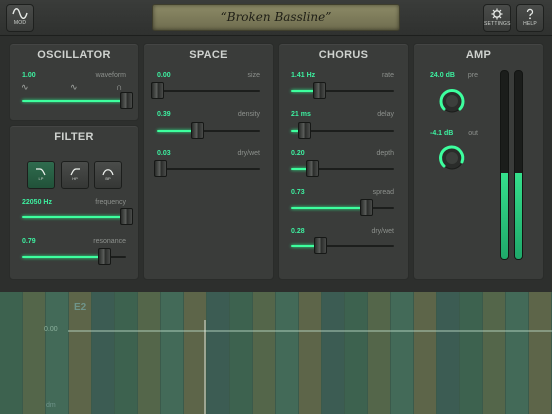 The image size is (552, 414). What do you see at coordinates (303, 75) in the screenshot?
I see `chorus-rate-value: 1.41 Hz` at bounding box center [303, 75].